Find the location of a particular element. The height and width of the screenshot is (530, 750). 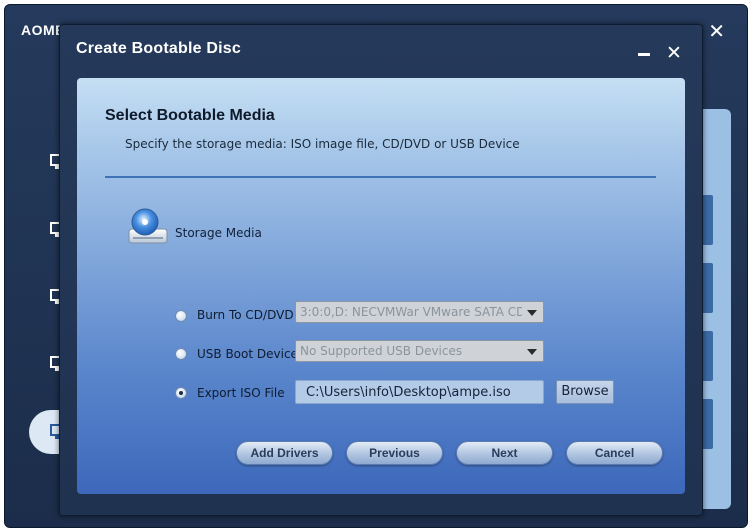

cancel-button: Cancel is located at coordinates (614, 453).